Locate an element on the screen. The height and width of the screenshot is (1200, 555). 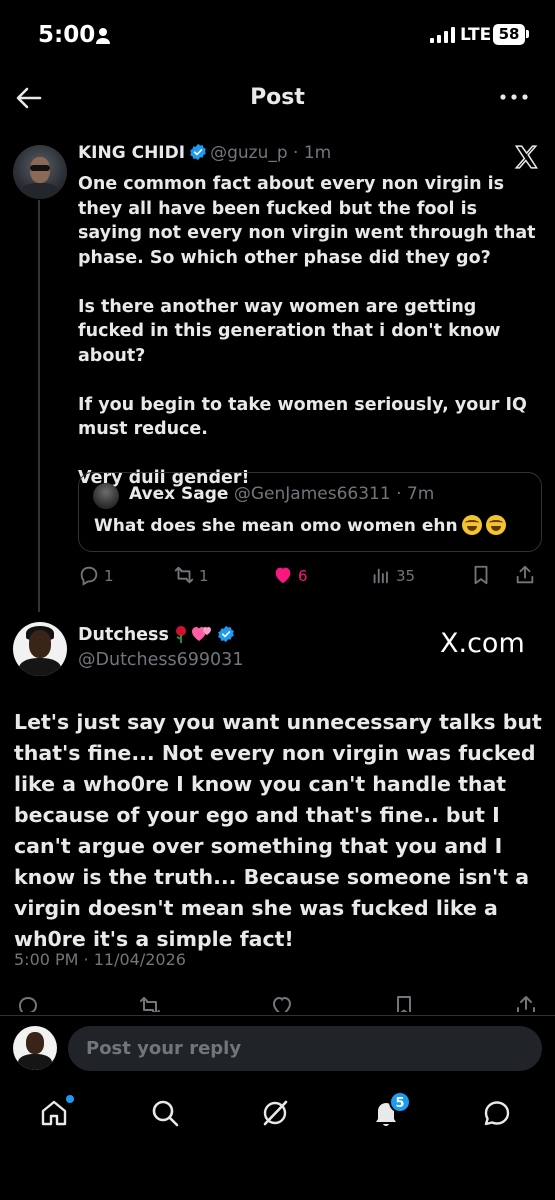
reply-button: 1 is located at coordinates (96, 576).